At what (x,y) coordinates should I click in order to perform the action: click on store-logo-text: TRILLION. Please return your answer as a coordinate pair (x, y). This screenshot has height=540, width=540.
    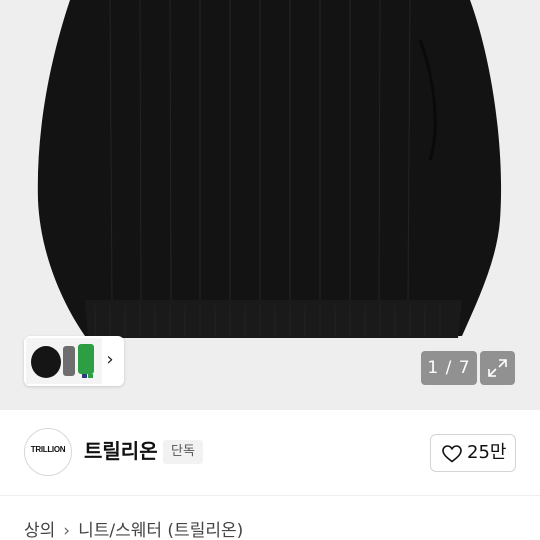
    Looking at the image, I should click on (48, 449).